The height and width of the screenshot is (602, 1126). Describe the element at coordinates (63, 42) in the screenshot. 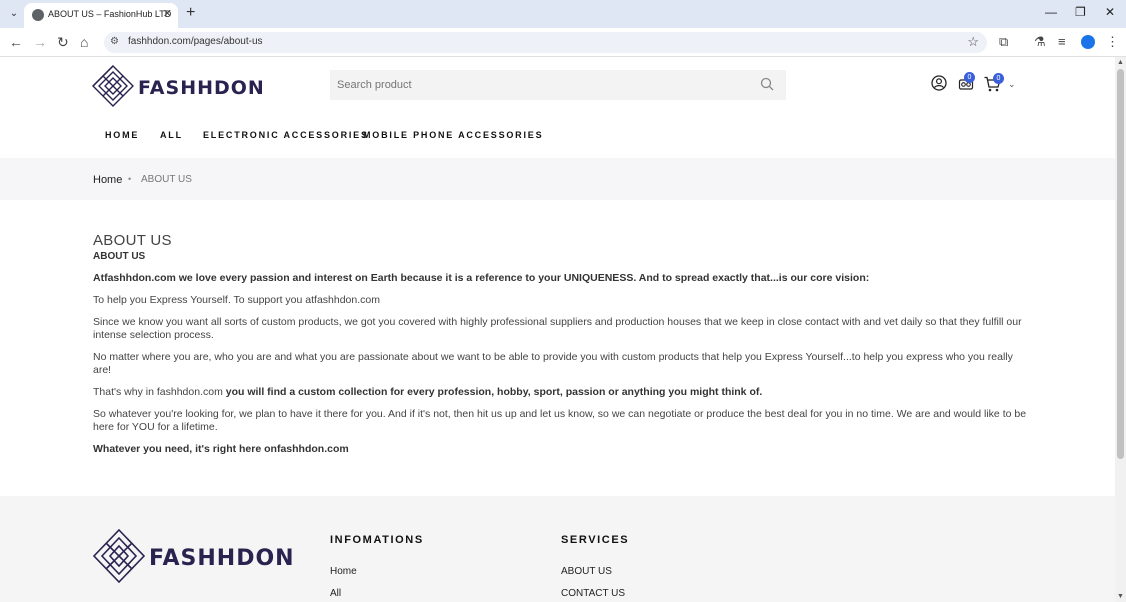

I see `reload-icon: ↻` at that location.